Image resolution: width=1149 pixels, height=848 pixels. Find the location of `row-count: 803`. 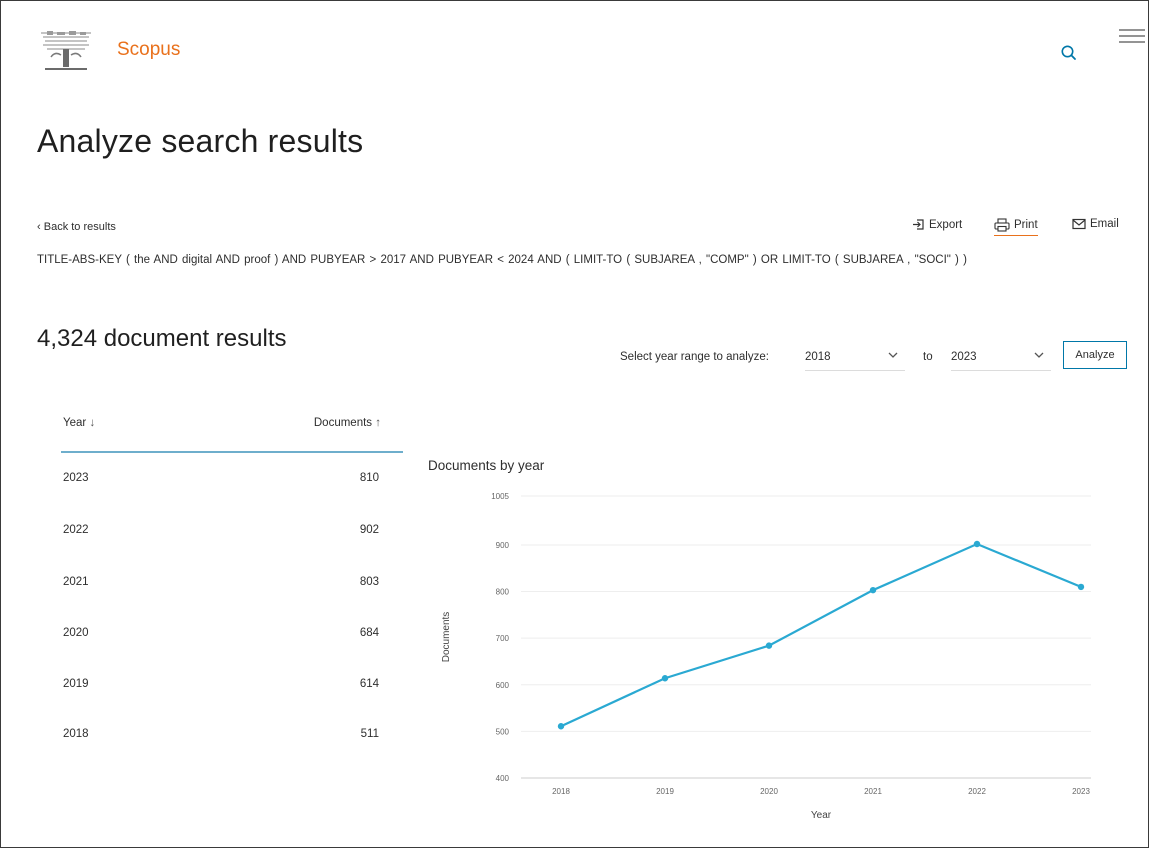

row-count: 803 is located at coordinates (369, 582).